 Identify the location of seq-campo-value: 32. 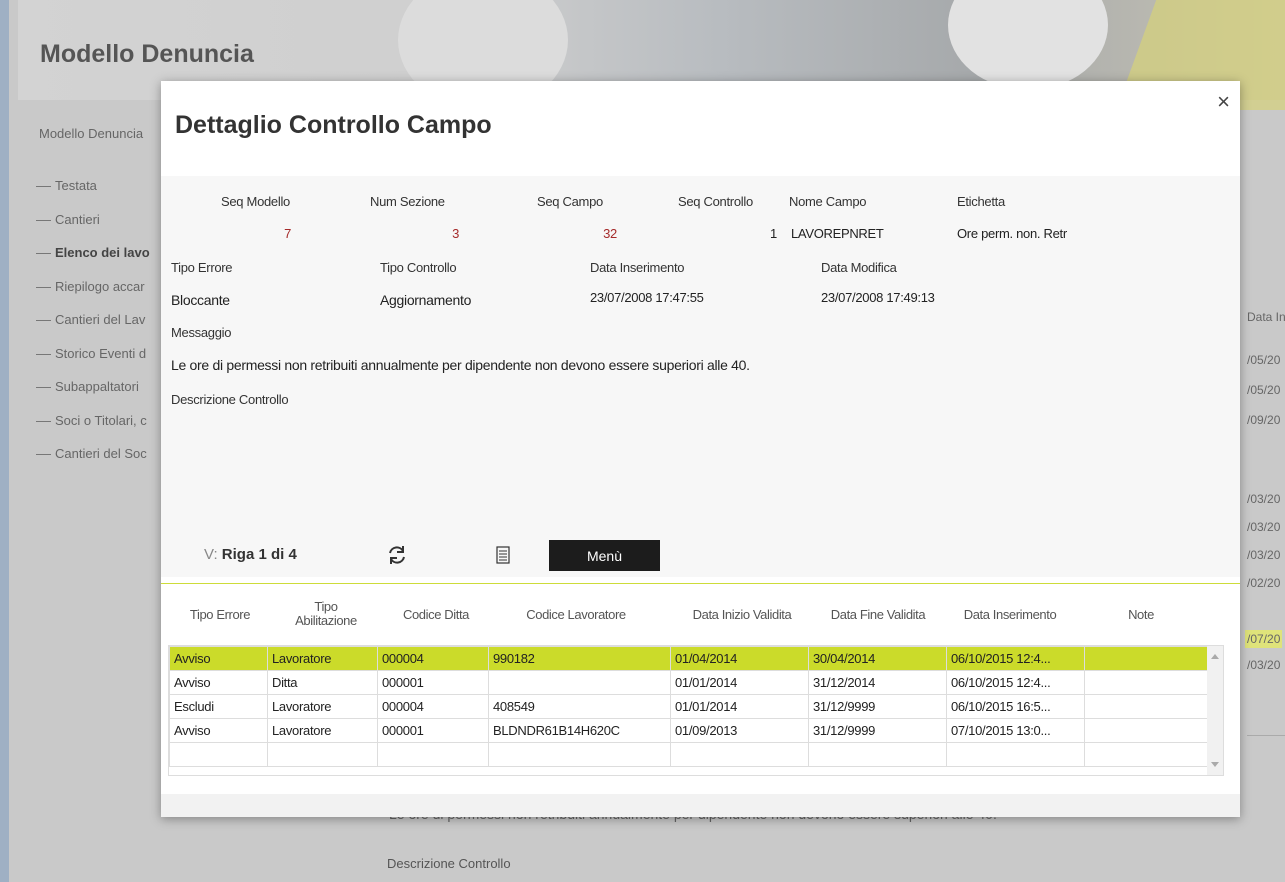
(610, 233).